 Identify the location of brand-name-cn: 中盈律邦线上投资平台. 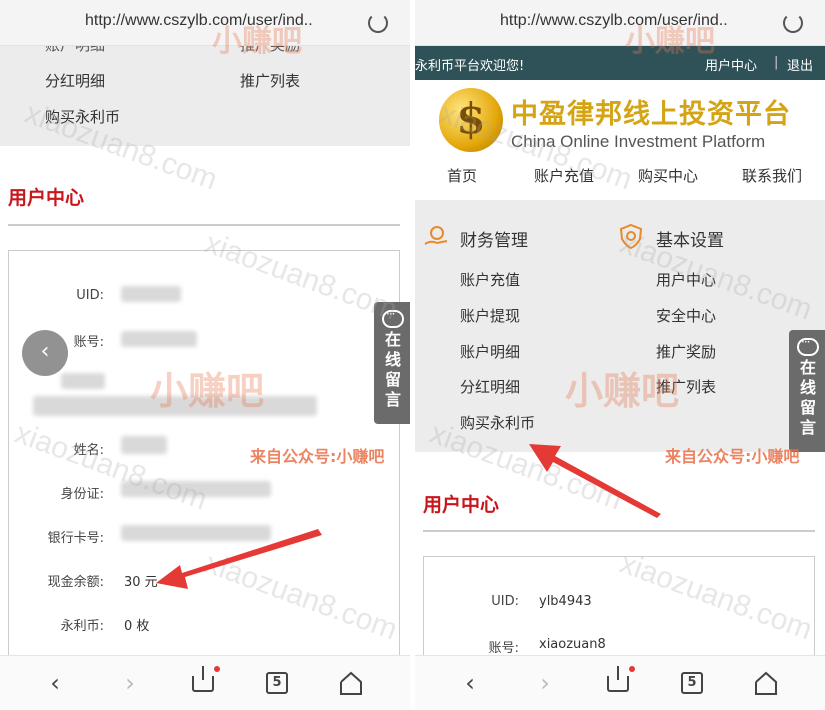
(651, 114).